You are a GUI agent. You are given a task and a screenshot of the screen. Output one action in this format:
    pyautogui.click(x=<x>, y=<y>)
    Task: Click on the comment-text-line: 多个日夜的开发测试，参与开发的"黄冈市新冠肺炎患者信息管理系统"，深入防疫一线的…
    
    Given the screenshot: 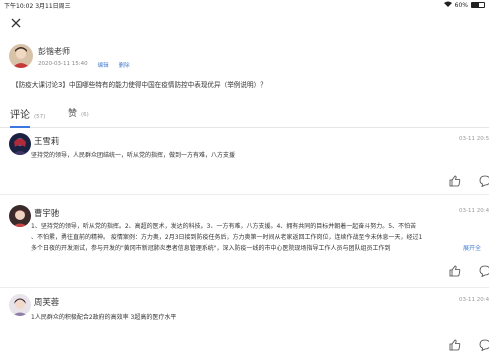 What is the action you would take?
    pyautogui.click(x=211, y=248)
    